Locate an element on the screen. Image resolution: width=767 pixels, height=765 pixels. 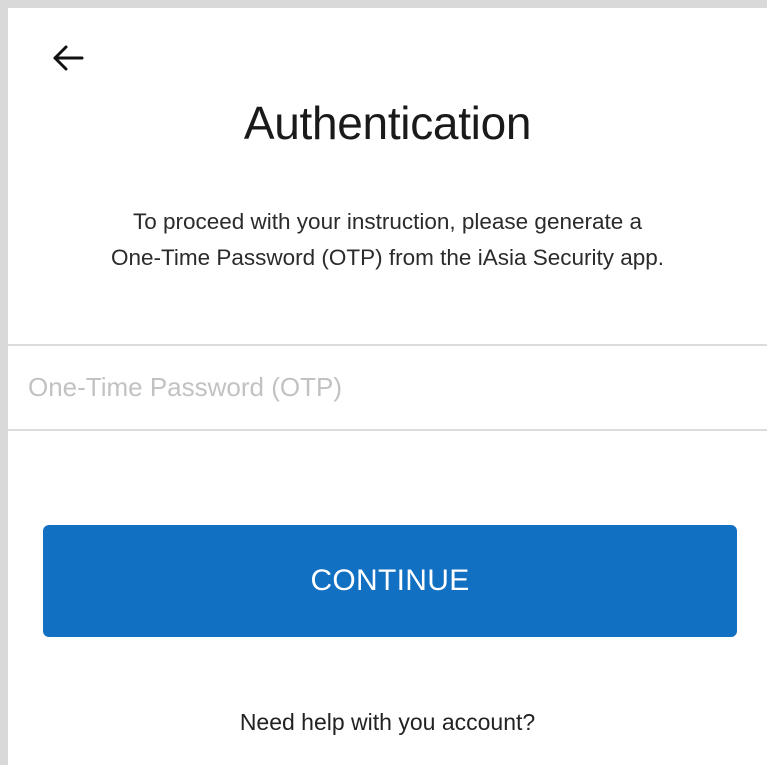
back-button is located at coordinates (68, 58).